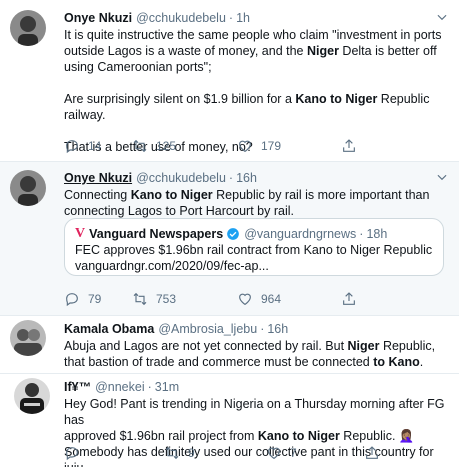 The image size is (459, 467). What do you see at coordinates (114, 453) in the screenshot?
I see `reply-button` at bounding box center [114, 453].